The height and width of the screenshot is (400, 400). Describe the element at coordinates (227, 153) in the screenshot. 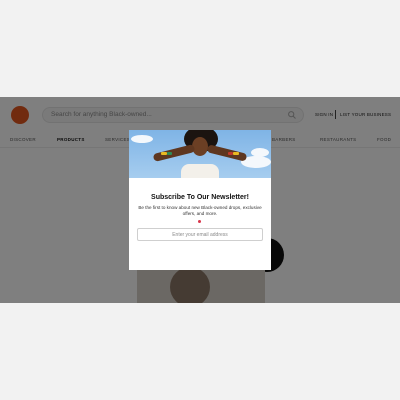

I see `right-arm-shape` at that location.